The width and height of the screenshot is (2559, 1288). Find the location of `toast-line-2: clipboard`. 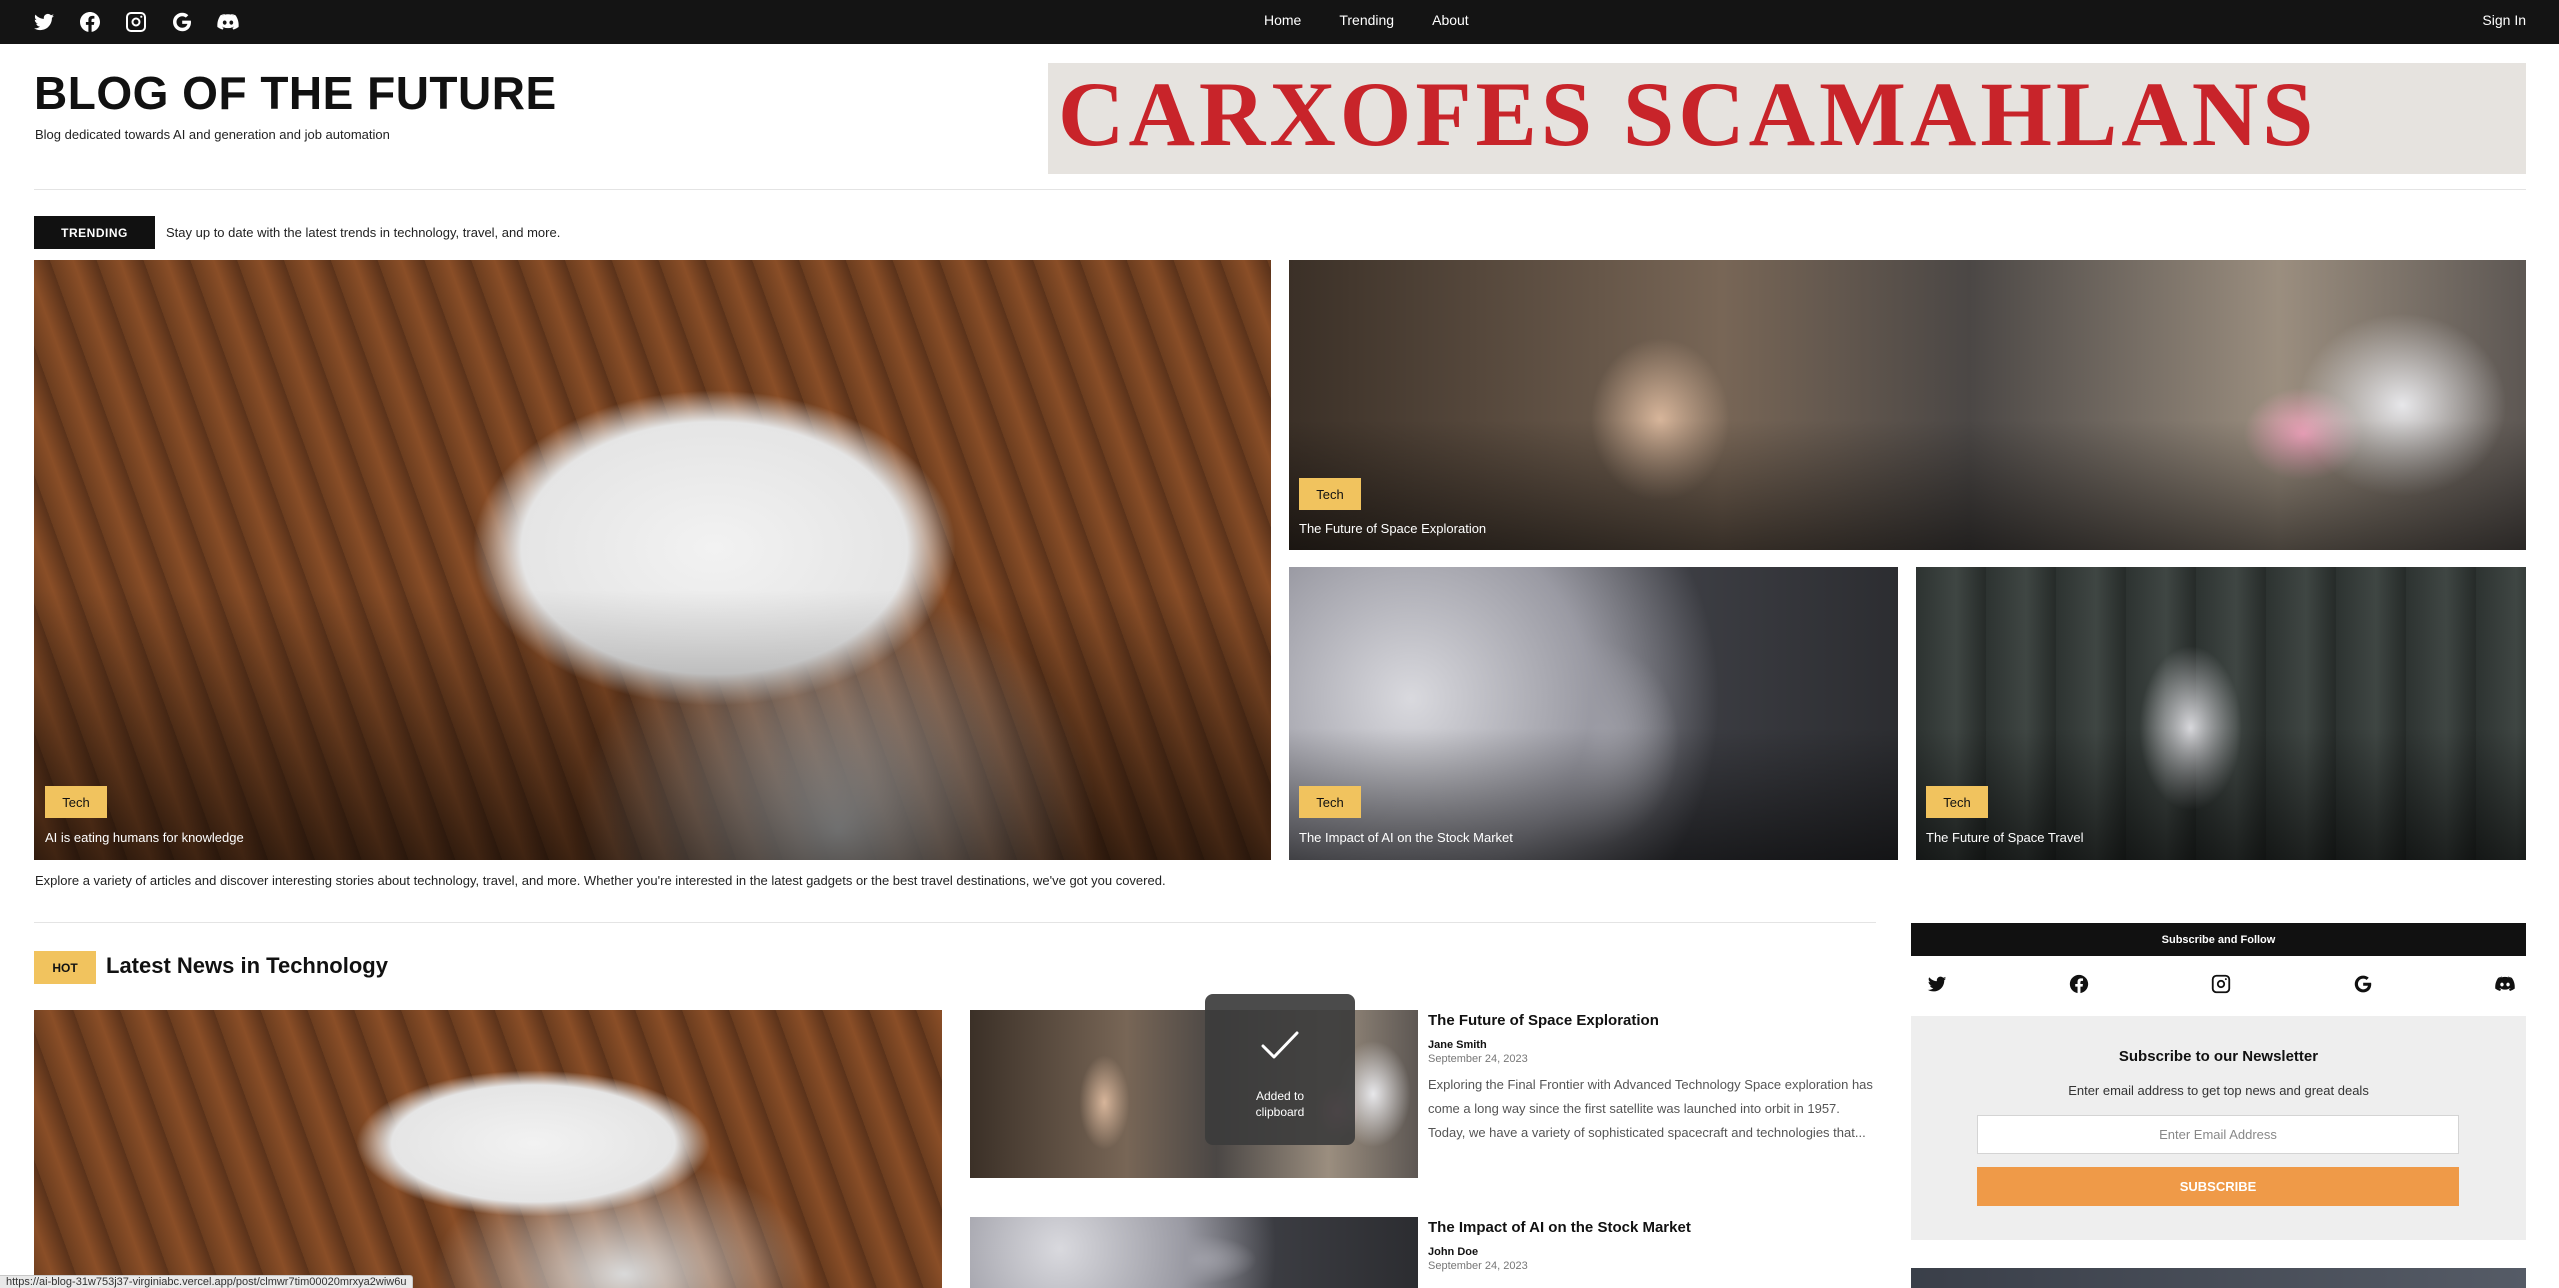

toast-line-2: clipboard is located at coordinates (1280, 1112).